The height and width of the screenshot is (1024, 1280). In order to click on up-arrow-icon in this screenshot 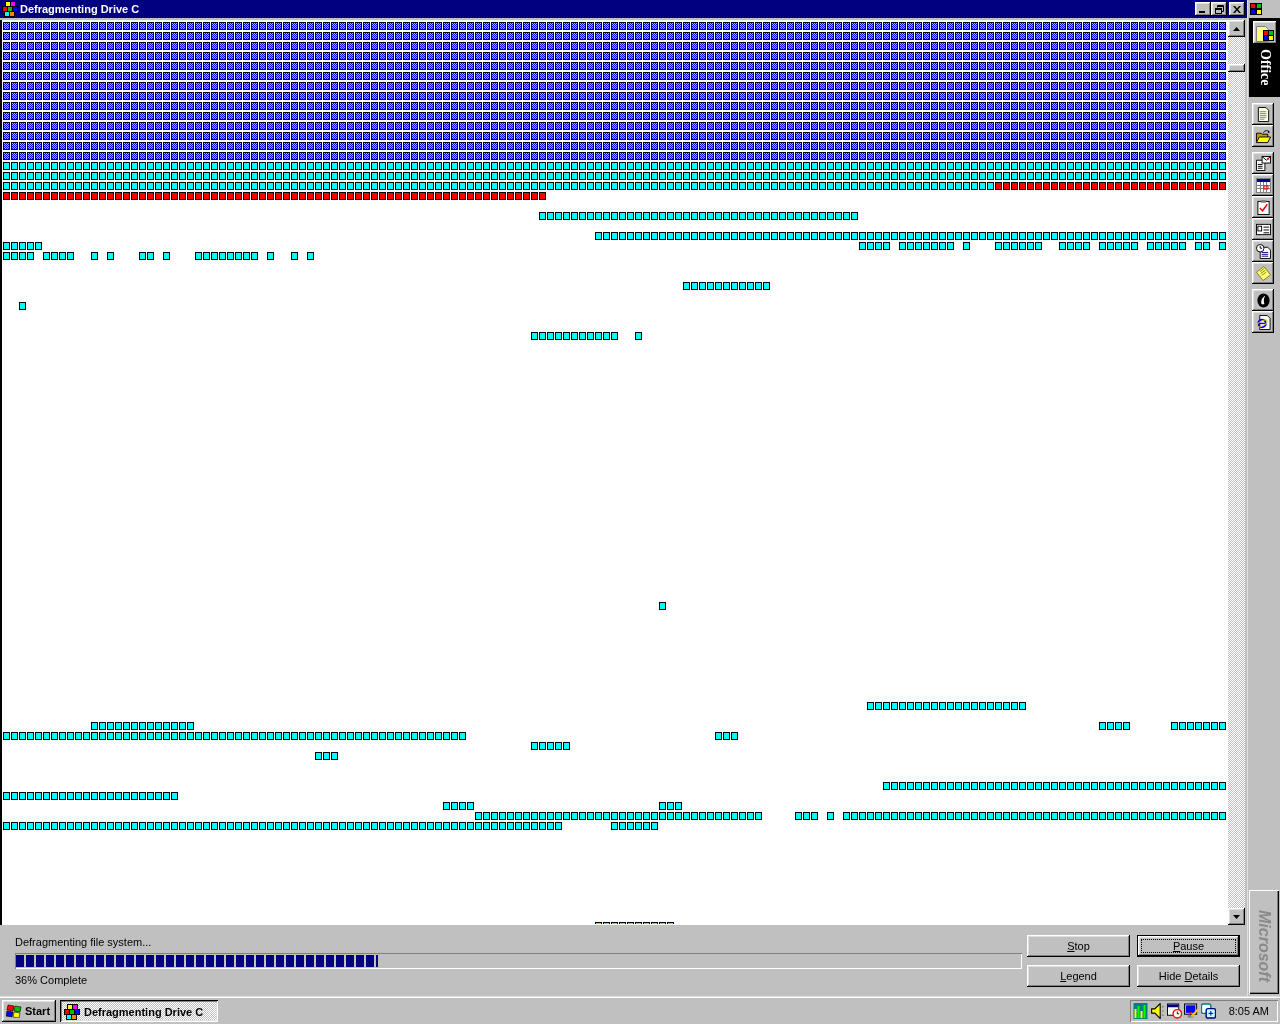, I will do `click(1236, 28)`.